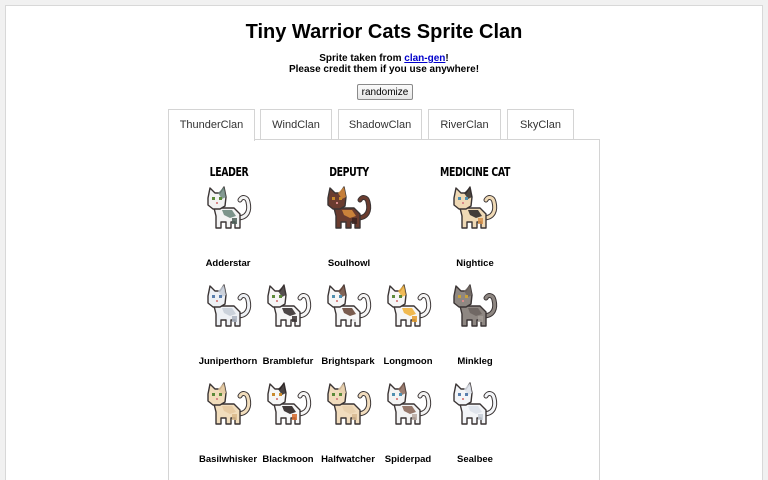 This screenshot has width=768, height=480. What do you see at coordinates (475, 361) in the screenshot?
I see `cat-name-minkleg: Minkleg` at bounding box center [475, 361].